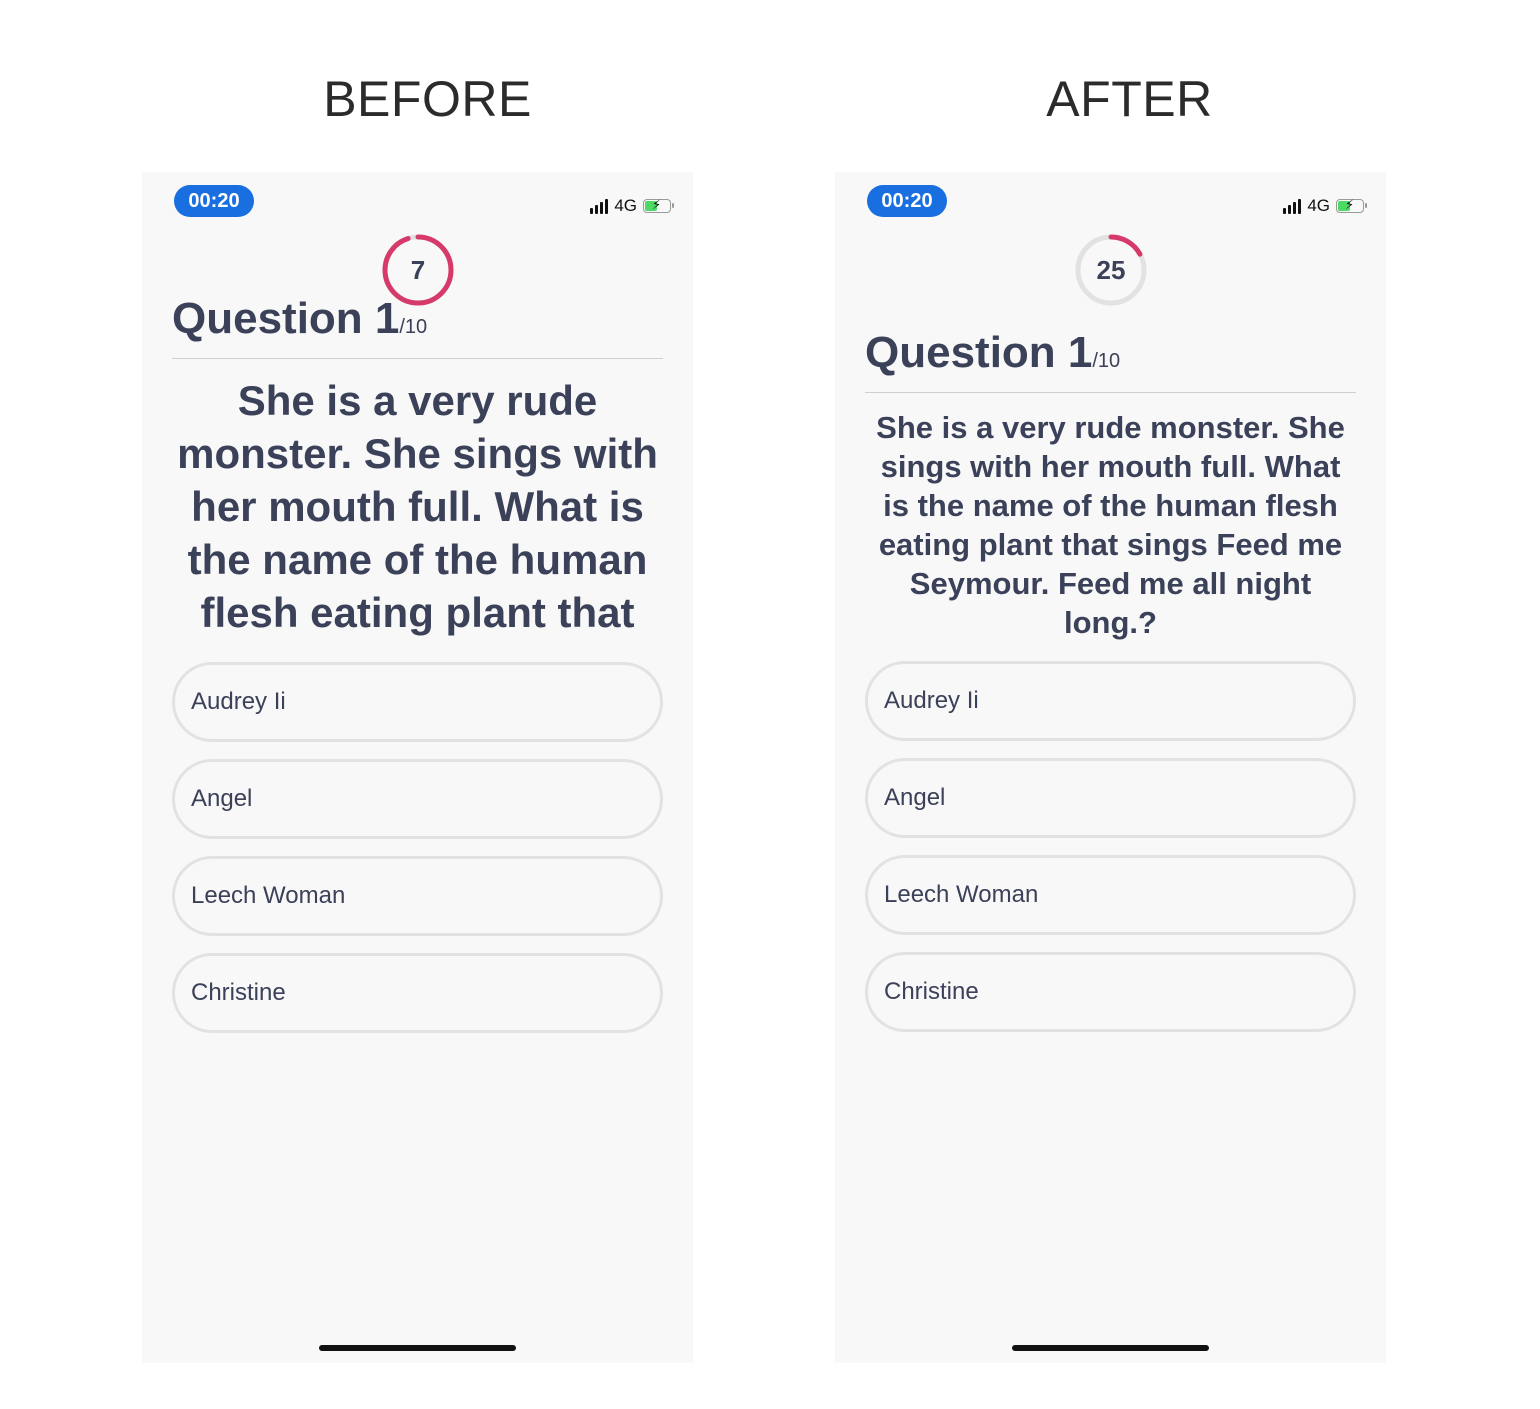 This screenshot has width=1540, height=1409. Describe the element at coordinates (1129, 99) in the screenshot. I see `after-label: AFTER` at that location.